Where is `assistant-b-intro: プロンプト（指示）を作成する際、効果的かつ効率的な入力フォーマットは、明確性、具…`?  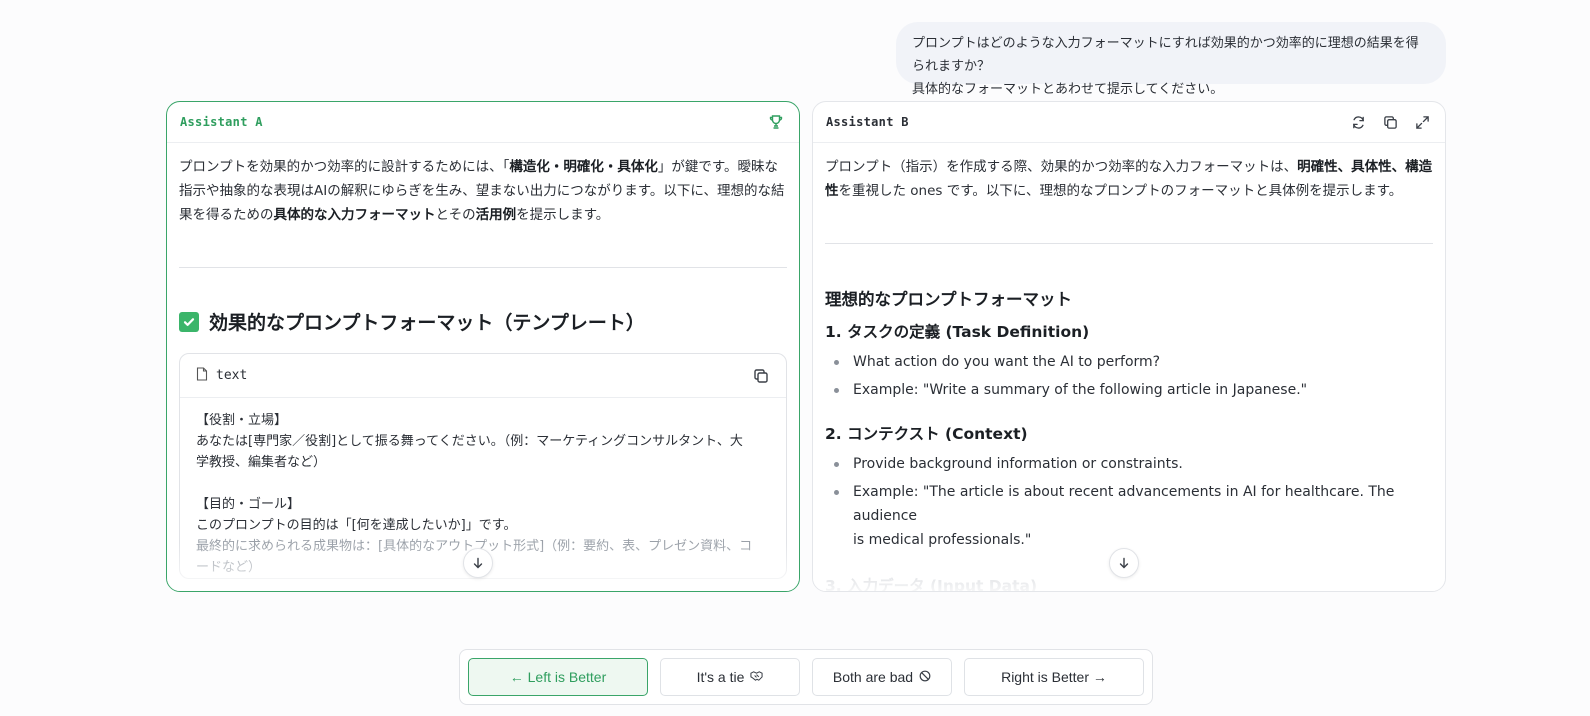
assistant-b-intro: プロンプト（指示）を作成する際、効果的かつ効率的な入力フォーマットは、明確性、具… is located at coordinates (1129, 179).